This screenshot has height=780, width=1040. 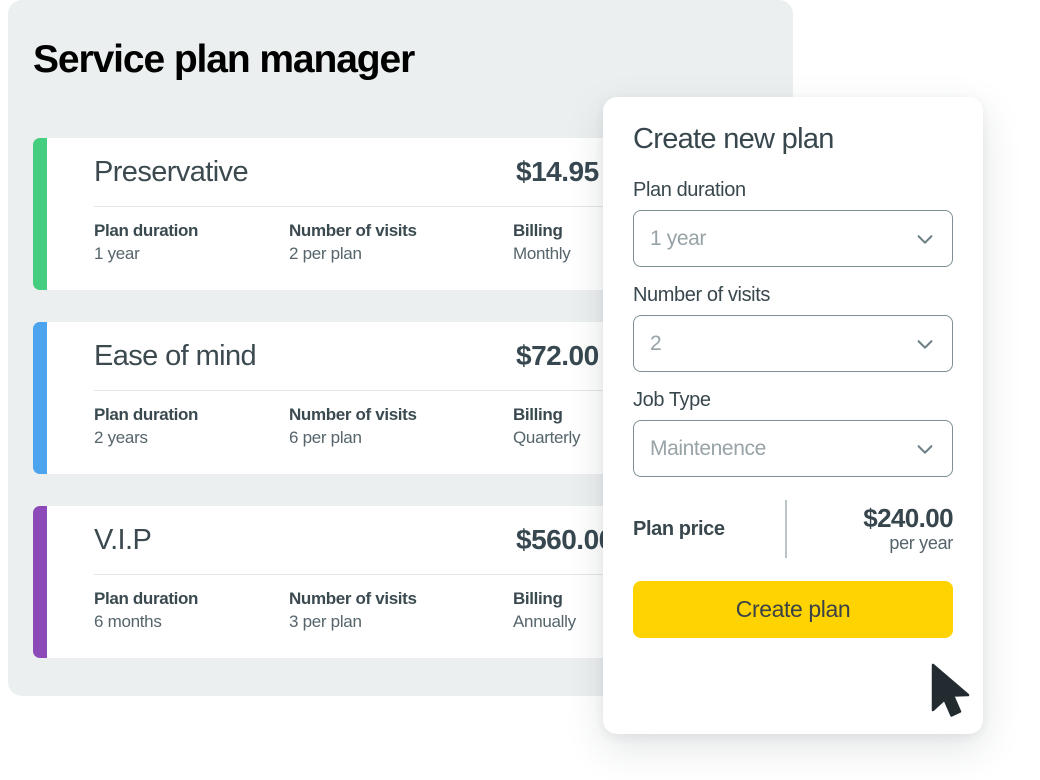 What do you see at coordinates (353, 426) in the screenshot?
I see `plan-visits-column: Number of visits 6 per plan` at bounding box center [353, 426].